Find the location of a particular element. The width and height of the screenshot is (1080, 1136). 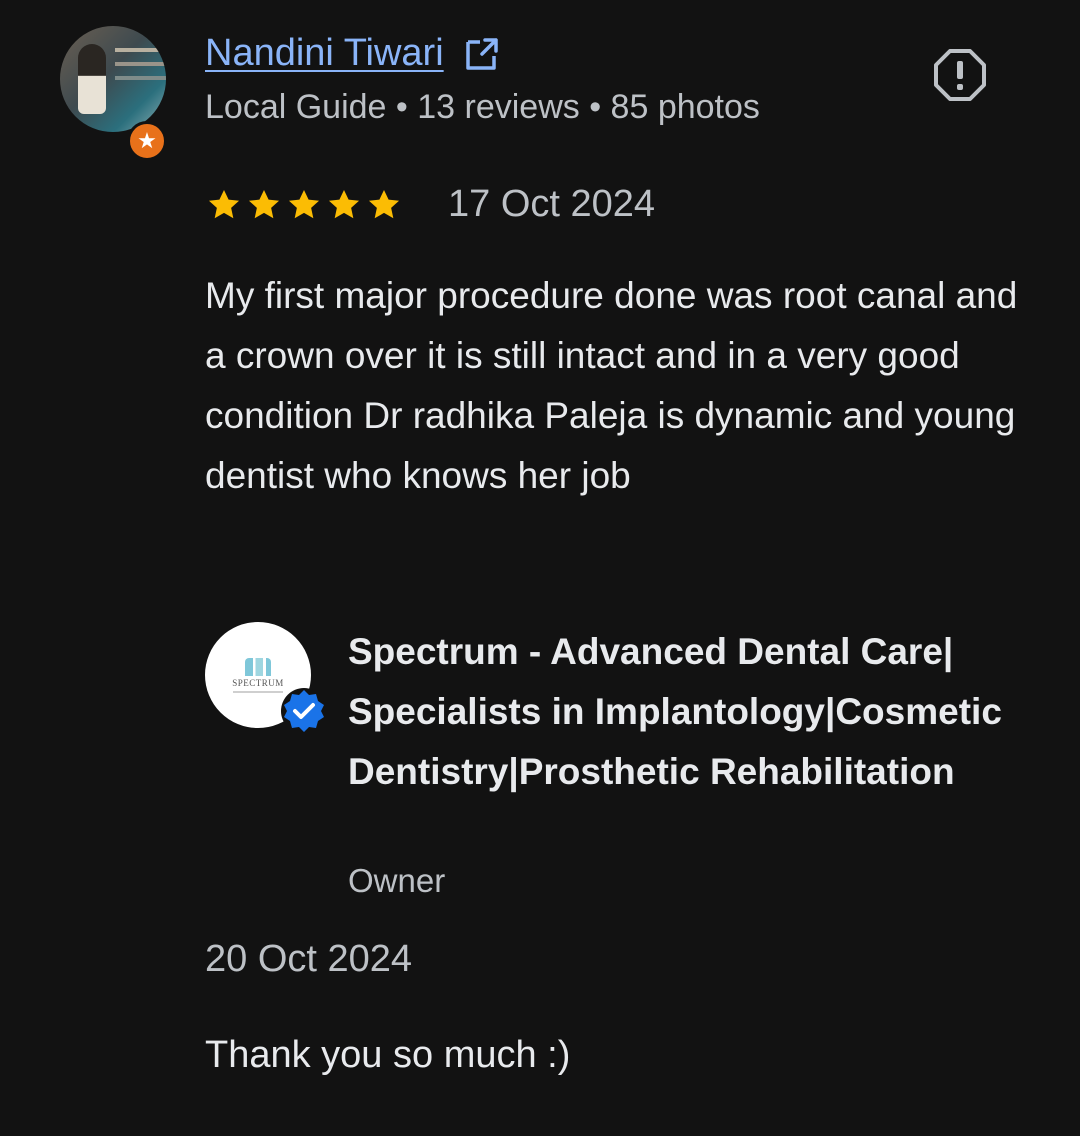

response-text: Thank you so much :) is located at coordinates (388, 1055).